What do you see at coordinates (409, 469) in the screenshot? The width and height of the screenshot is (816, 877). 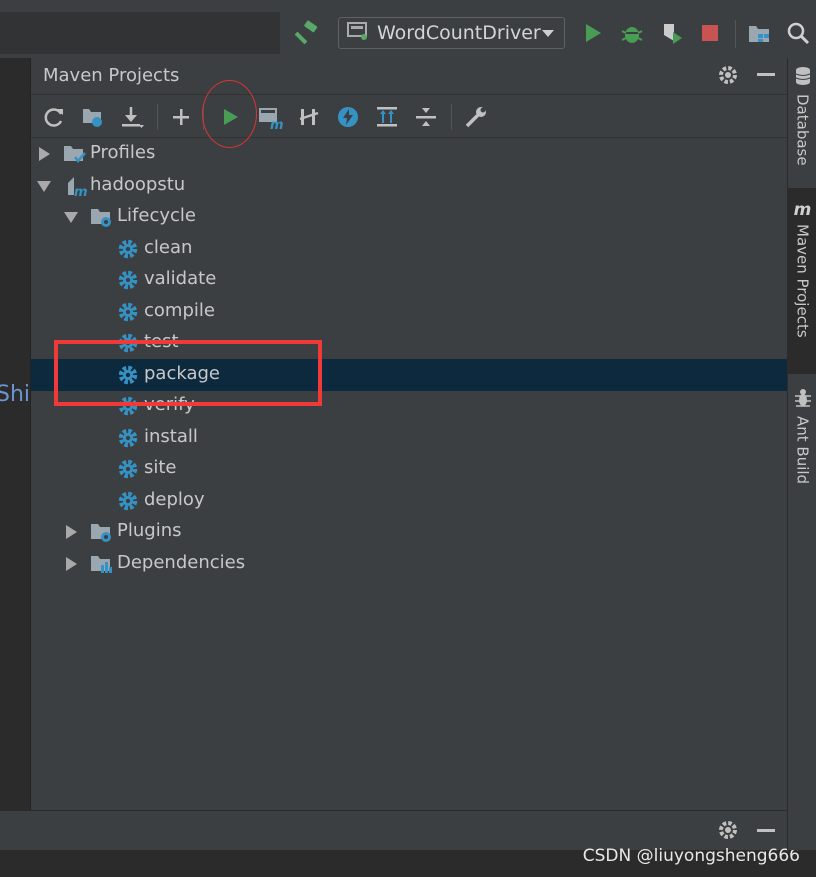 I see `lifecycle-goal-site: site` at bounding box center [409, 469].